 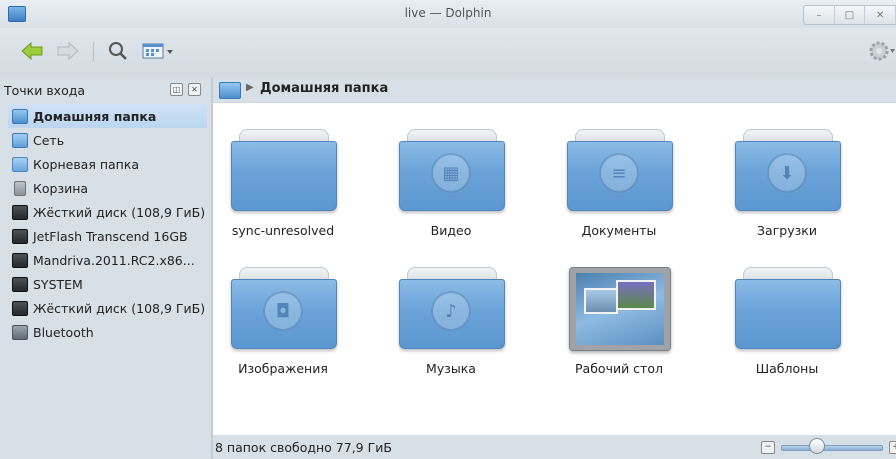 I want to click on maximize-button: □, so click(x=850, y=15).